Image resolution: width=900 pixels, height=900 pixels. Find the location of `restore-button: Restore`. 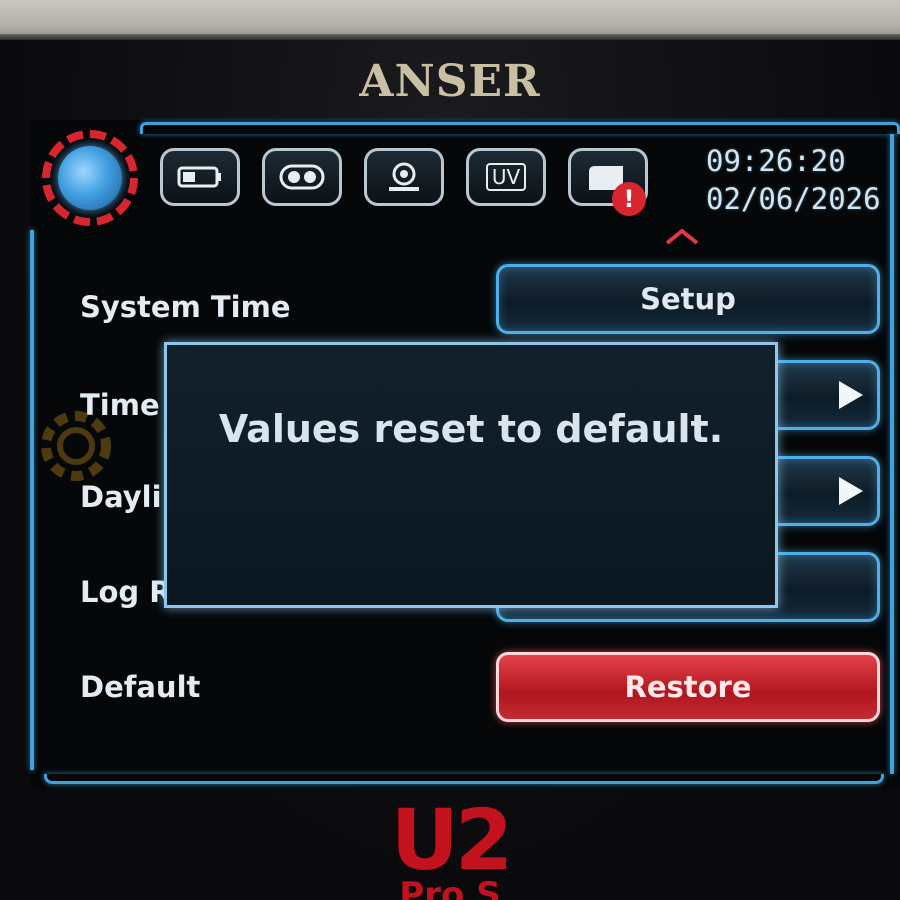

restore-button: Restore is located at coordinates (688, 687).